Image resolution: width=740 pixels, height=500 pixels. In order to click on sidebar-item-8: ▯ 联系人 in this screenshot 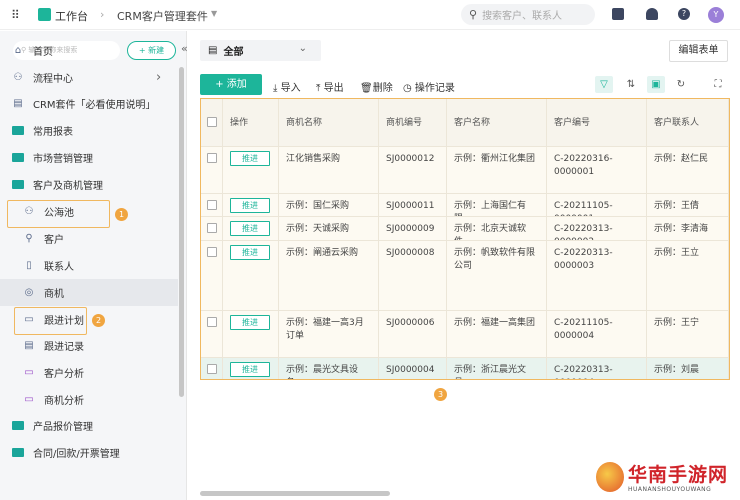, I will do `click(89, 265)`.